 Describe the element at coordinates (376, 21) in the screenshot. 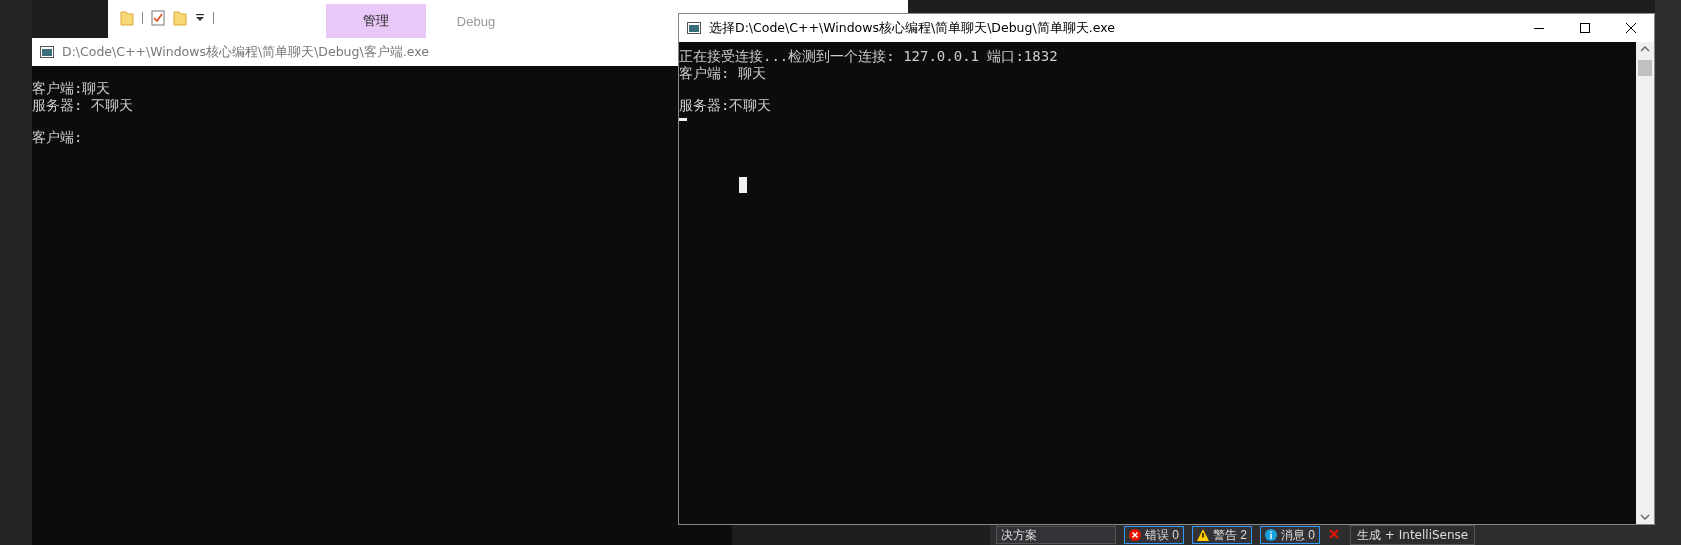

I see `ribbon-tab: 管理` at that location.